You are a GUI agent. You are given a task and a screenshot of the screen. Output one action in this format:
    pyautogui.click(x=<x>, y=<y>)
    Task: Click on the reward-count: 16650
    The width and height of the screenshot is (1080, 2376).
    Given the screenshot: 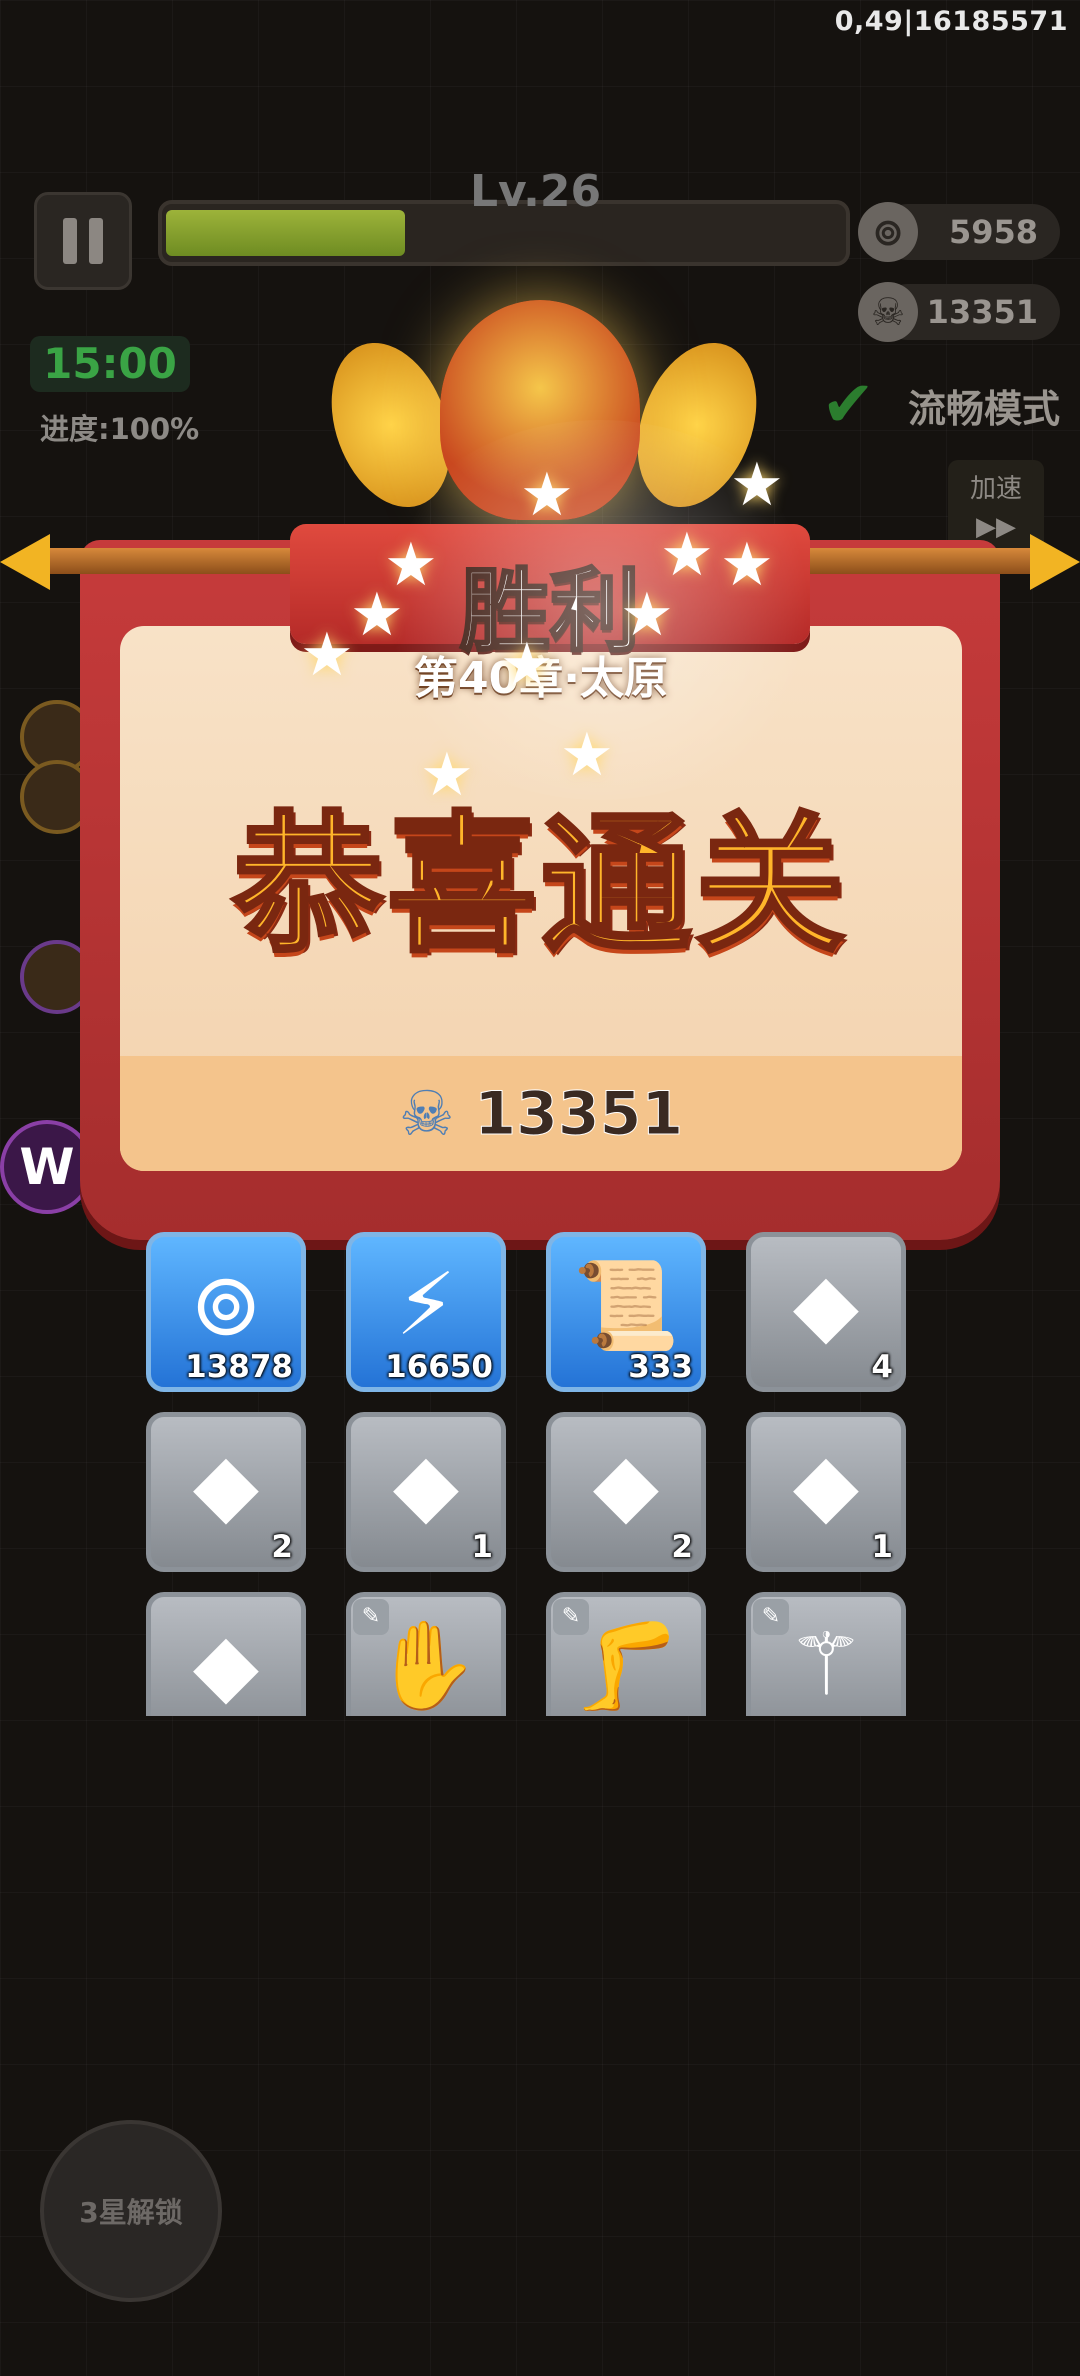 What is the action you would take?
    pyautogui.click(x=439, y=1367)
    